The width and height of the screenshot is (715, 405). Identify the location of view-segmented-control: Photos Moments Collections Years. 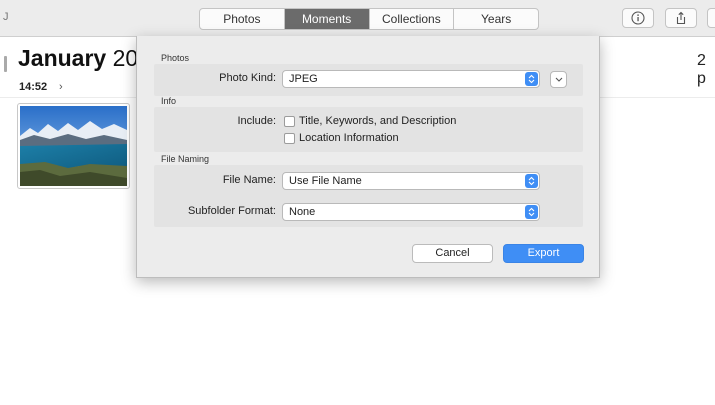
(369, 19).